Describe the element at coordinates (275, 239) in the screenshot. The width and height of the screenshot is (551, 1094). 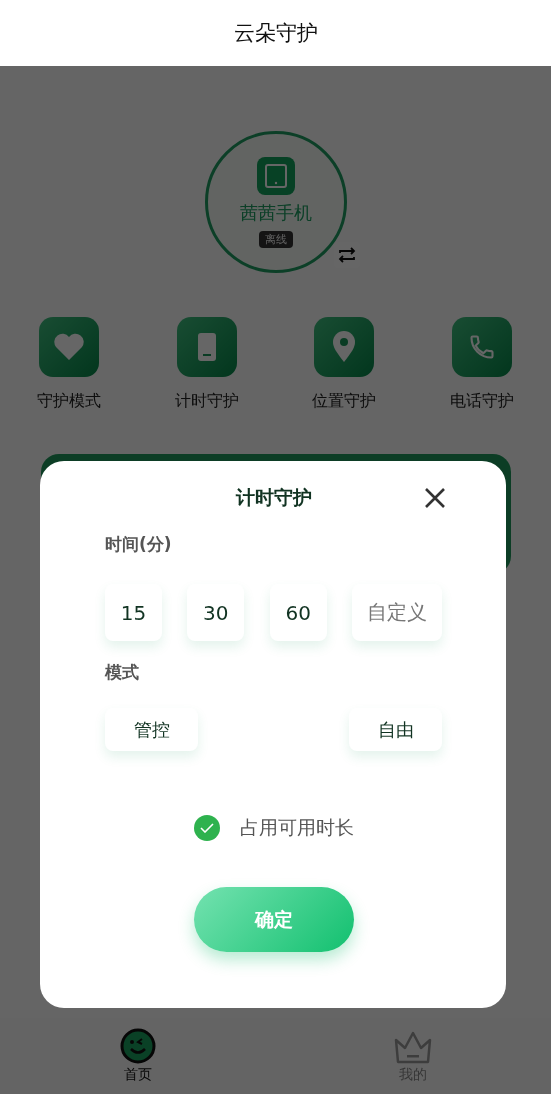
I see `status-badge: 离线` at that location.